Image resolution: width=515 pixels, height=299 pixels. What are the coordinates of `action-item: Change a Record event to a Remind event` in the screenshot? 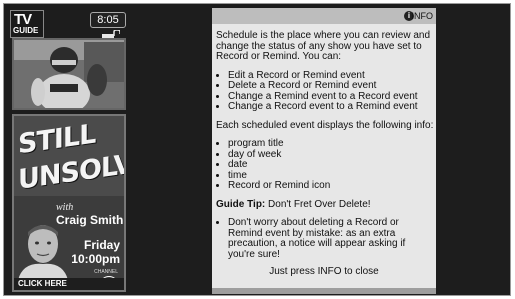 It's located at (331, 107).